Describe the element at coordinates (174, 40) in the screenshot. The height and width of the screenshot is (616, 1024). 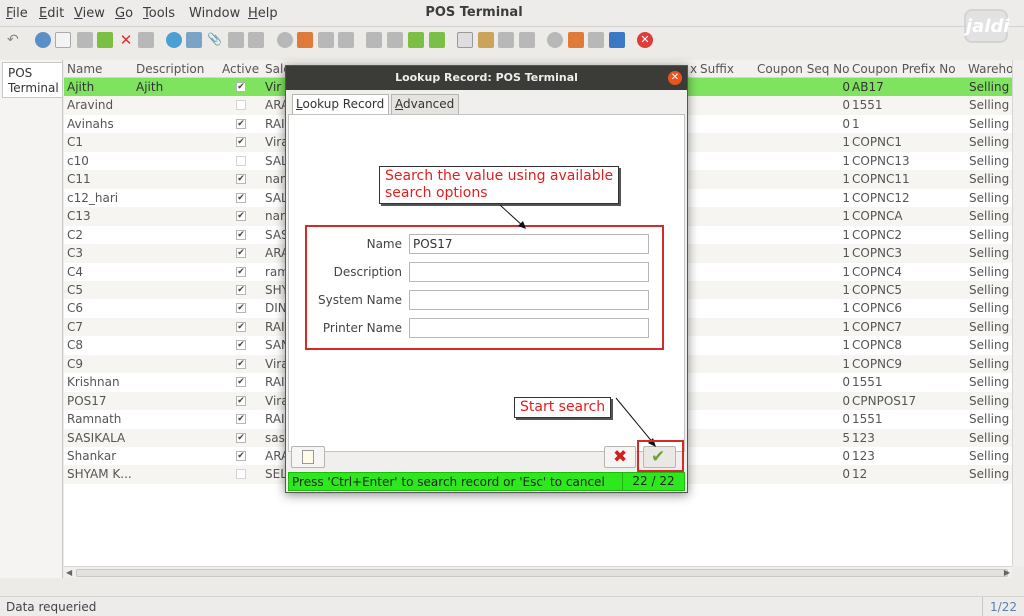
I see `refresh-icon` at that location.